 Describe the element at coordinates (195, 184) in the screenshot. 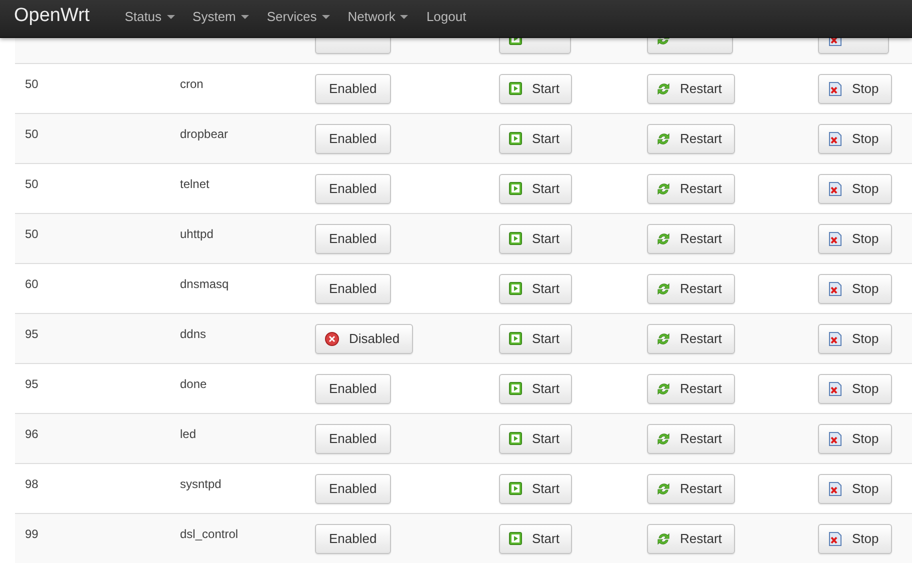

I see `service-name: telnet` at that location.